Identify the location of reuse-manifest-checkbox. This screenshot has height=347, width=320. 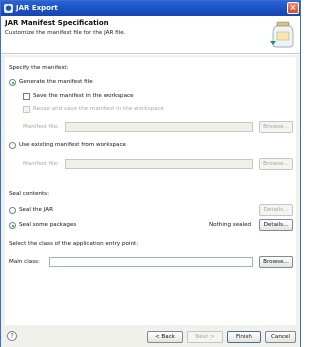
(26, 109).